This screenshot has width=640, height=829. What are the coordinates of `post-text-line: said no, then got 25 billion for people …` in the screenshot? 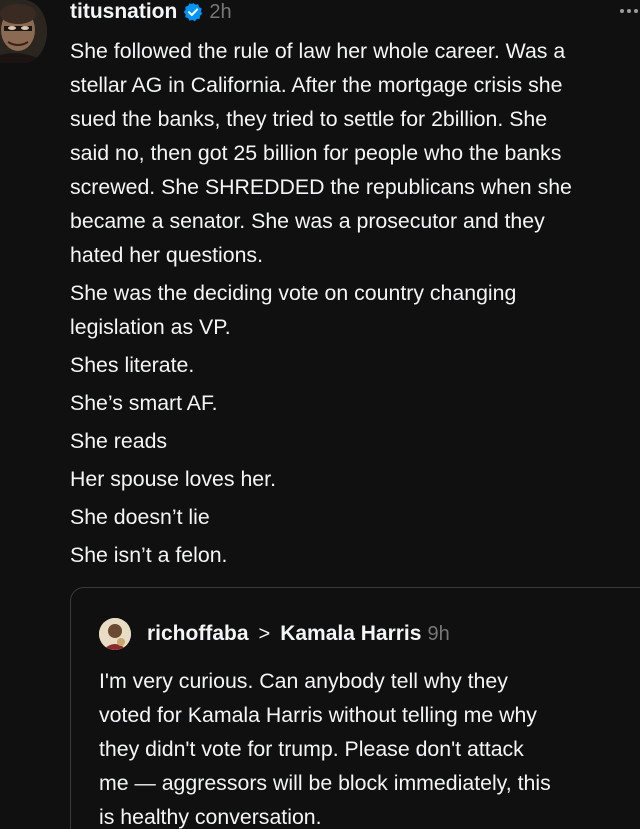 It's located at (316, 153).